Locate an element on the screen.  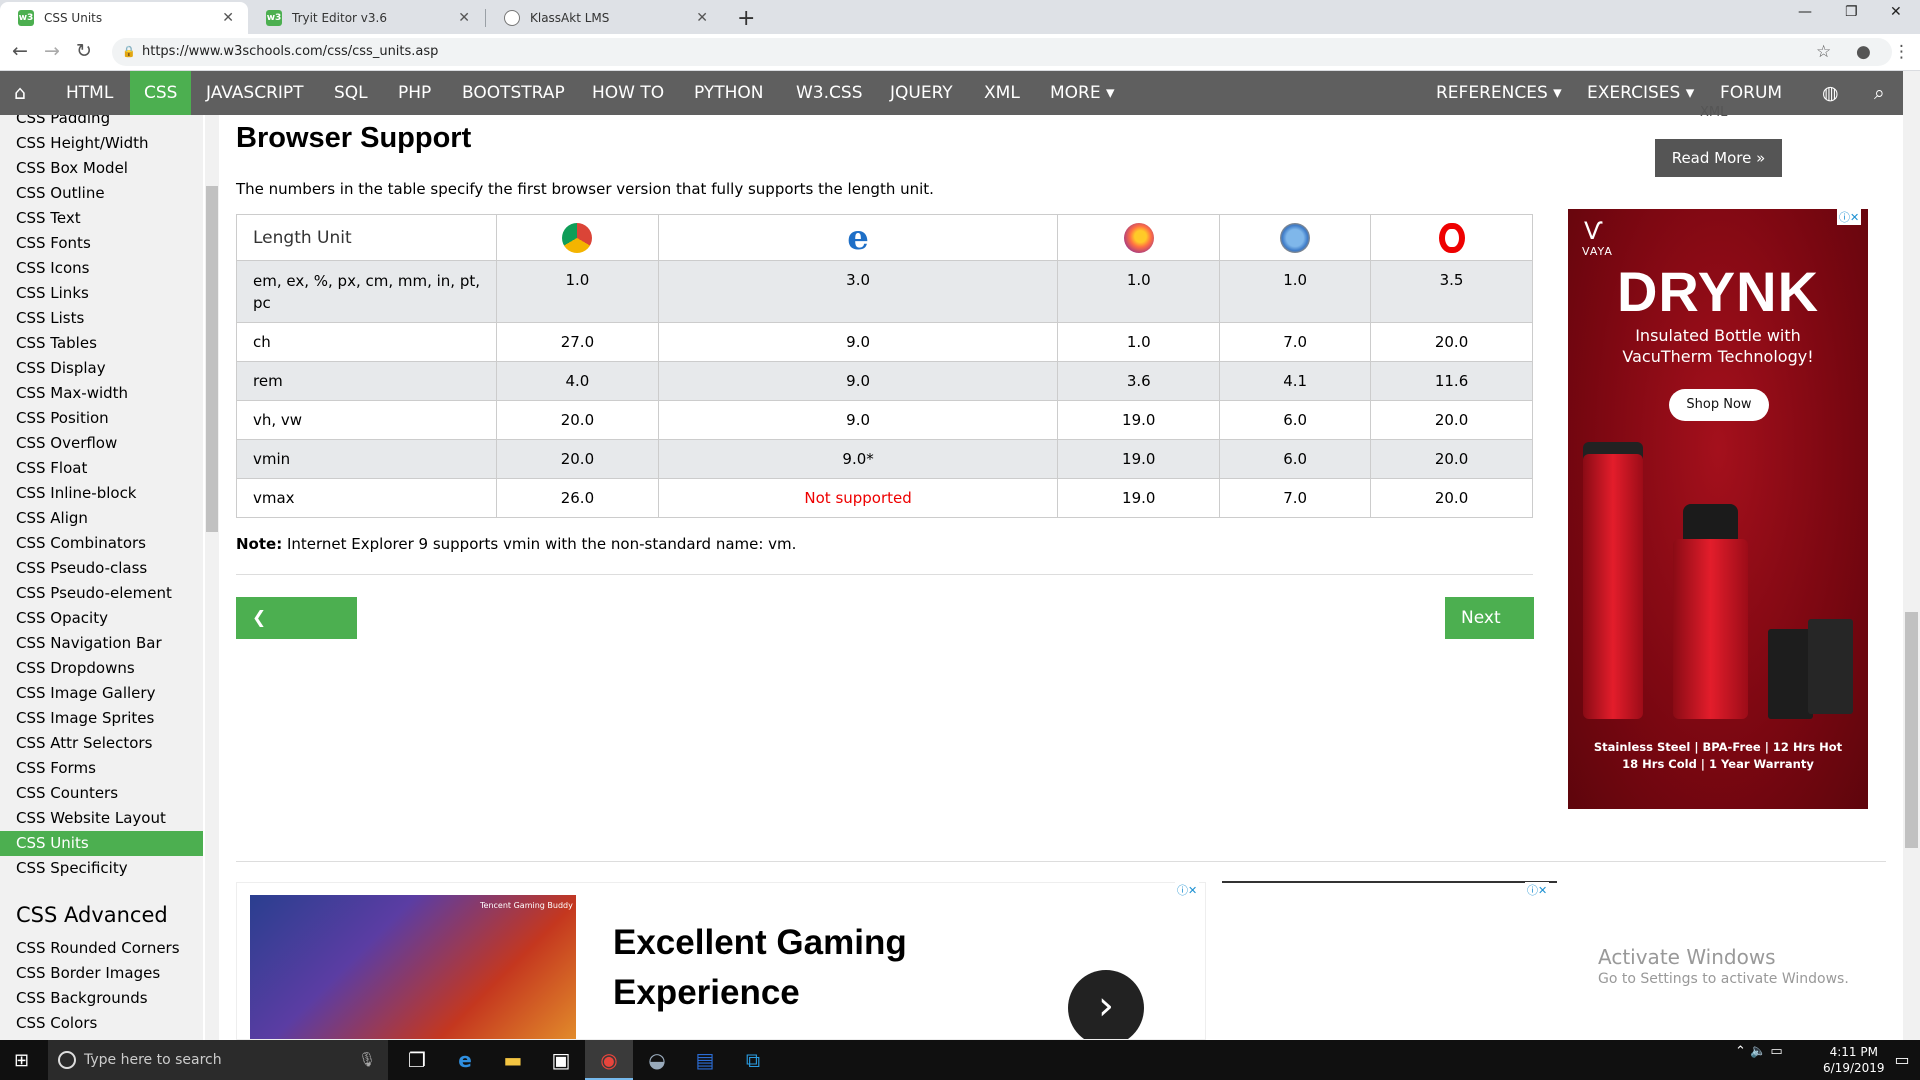
sidebar-item-backgrounds: CSS Backgrounds is located at coordinates (82, 998).